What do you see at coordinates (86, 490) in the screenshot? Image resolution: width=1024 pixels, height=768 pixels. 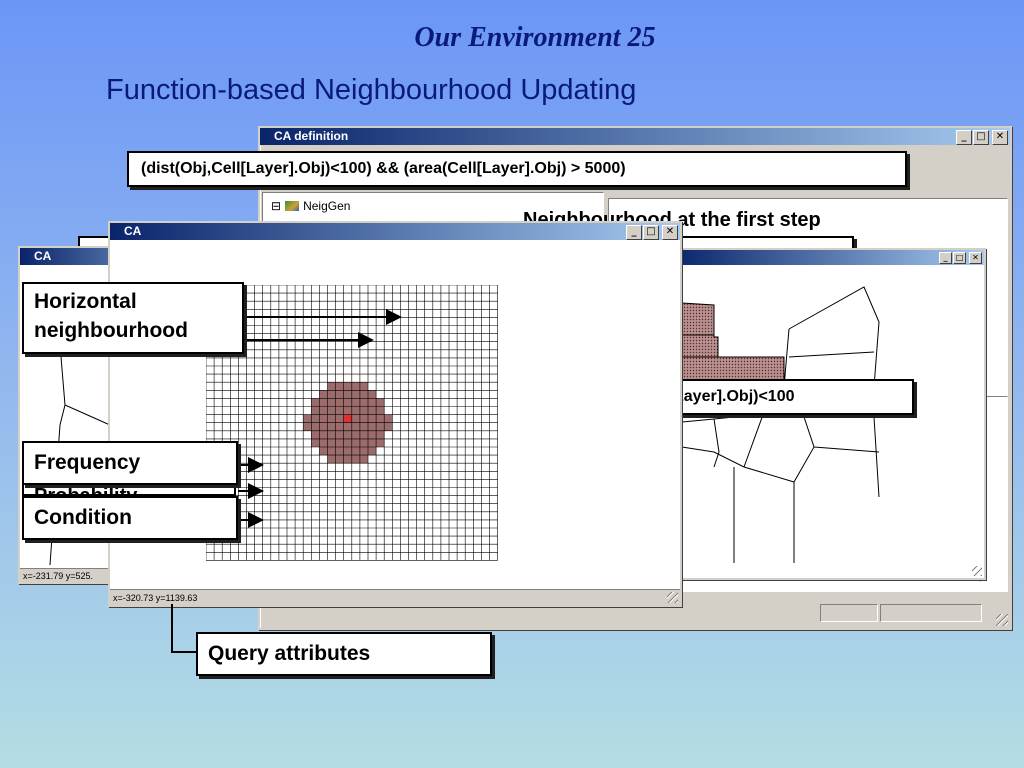 I see `probability-text: Probability` at bounding box center [86, 490].